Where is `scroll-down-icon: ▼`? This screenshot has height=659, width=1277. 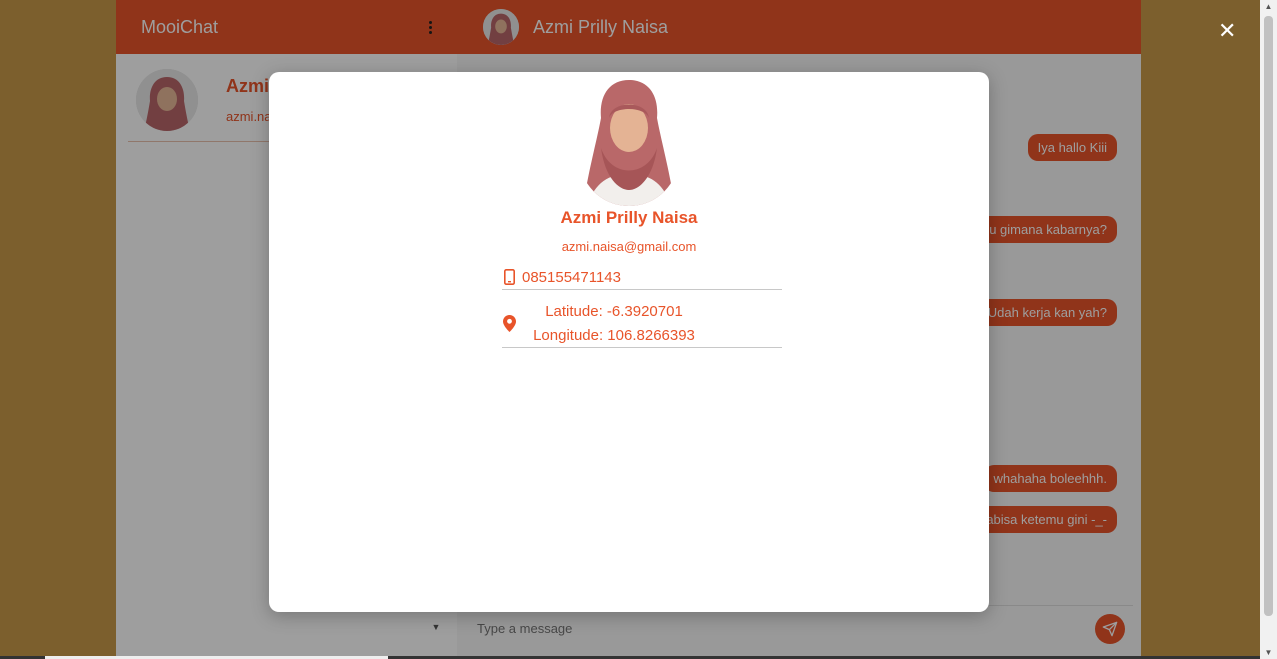 scroll-down-icon: ▼ is located at coordinates (1268, 652).